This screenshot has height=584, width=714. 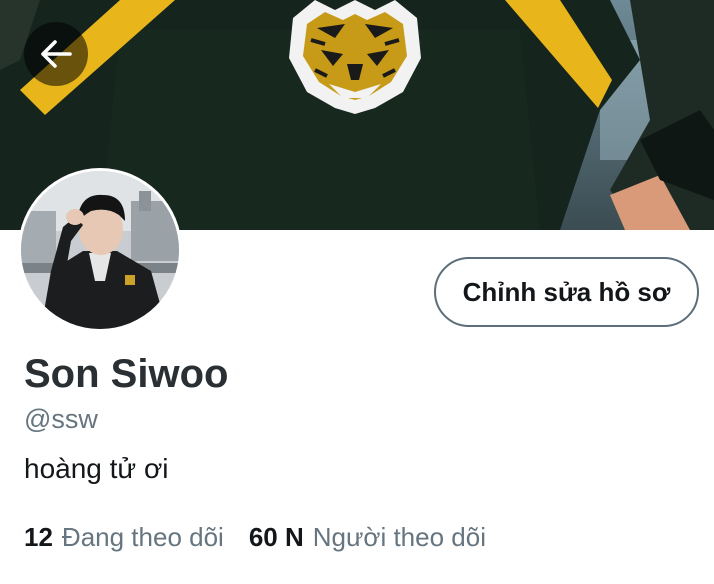 I want to click on following-link: 12 Đang theo dõi, so click(x=124, y=537).